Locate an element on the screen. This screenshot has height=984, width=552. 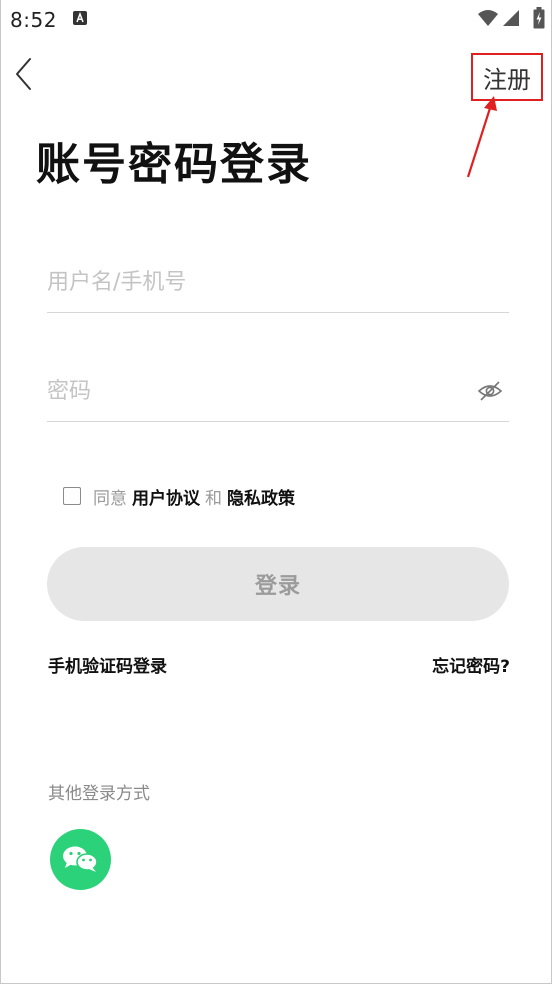
login-button: 登录 is located at coordinates (278, 584).